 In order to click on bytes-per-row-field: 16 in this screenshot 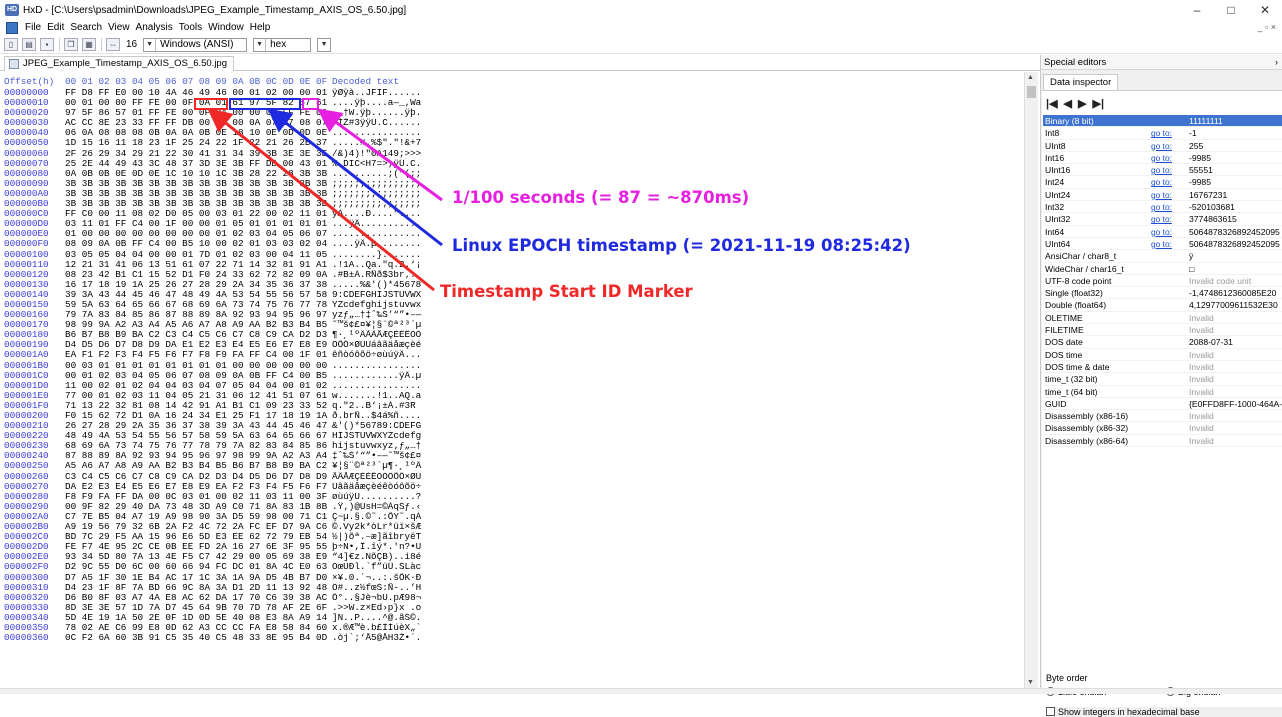, I will do `click(131, 44)`.